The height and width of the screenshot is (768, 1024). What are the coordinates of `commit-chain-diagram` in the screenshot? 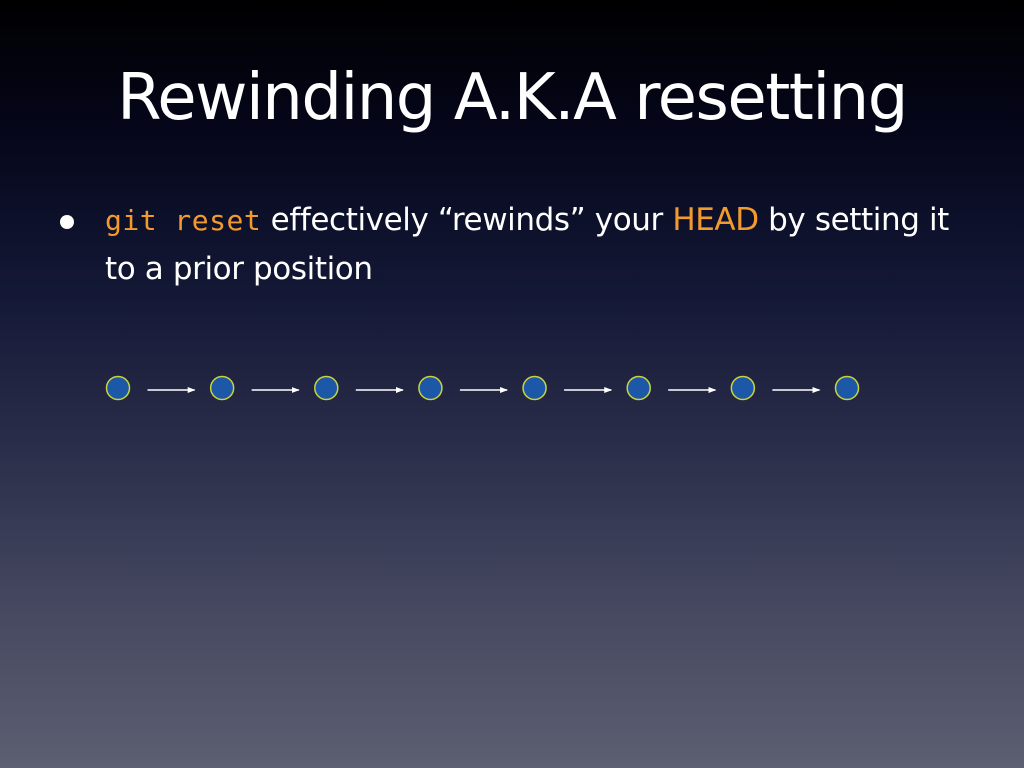 It's located at (482, 388).